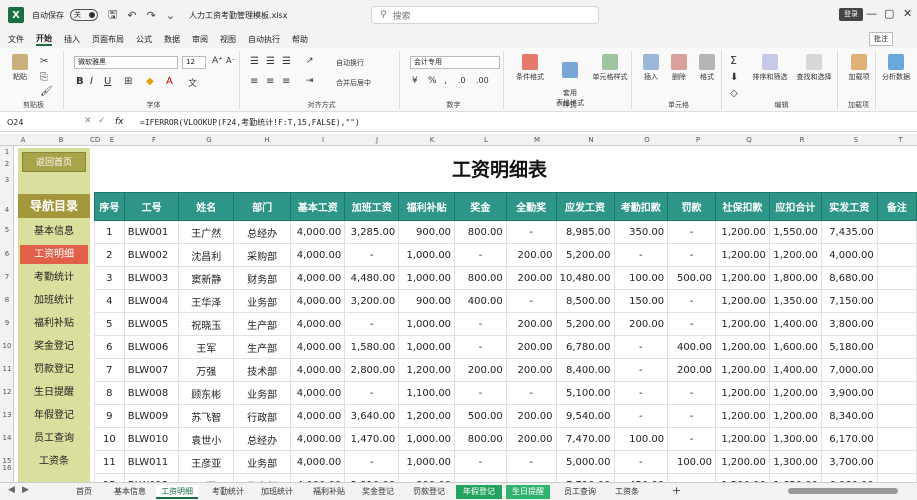 This screenshot has height=500, width=917. Describe the element at coordinates (679, 68) in the screenshot. I see `delete-cells-button: 删除` at that location.